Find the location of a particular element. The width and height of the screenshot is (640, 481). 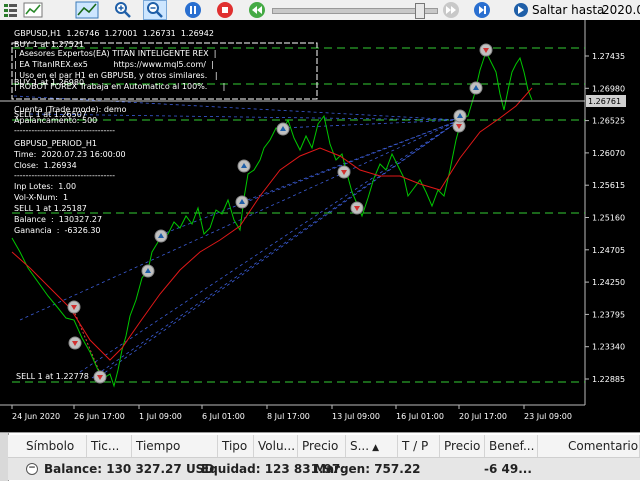

current-price-label: 1.26761 is located at coordinates (604, 101).